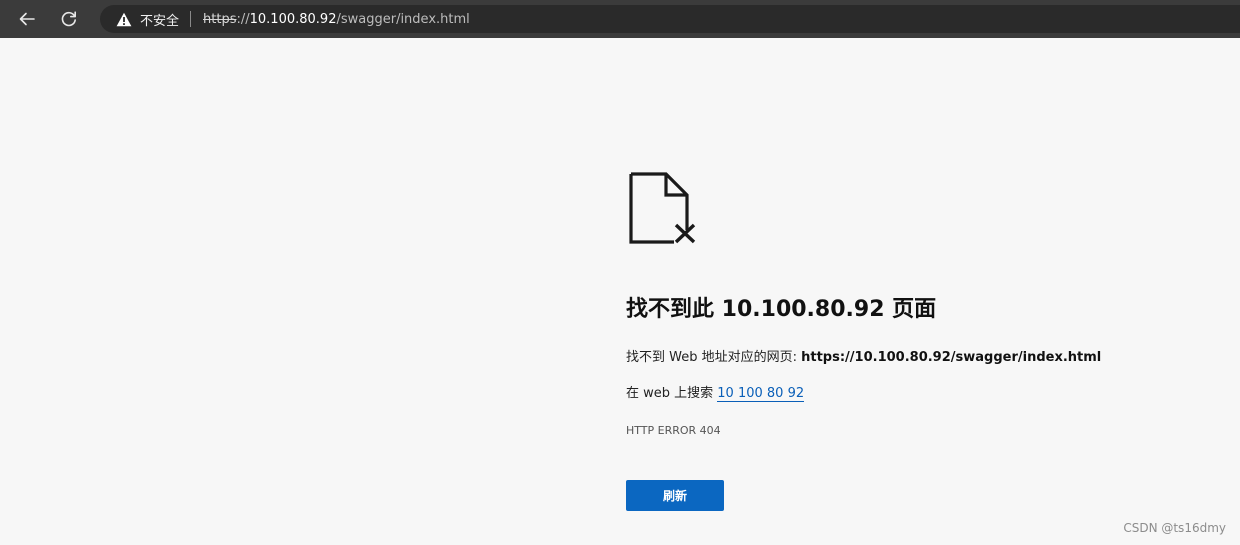 The image size is (1240, 545). What do you see at coordinates (673, 430) in the screenshot?
I see `error-code: HTTP ERROR 404` at bounding box center [673, 430].